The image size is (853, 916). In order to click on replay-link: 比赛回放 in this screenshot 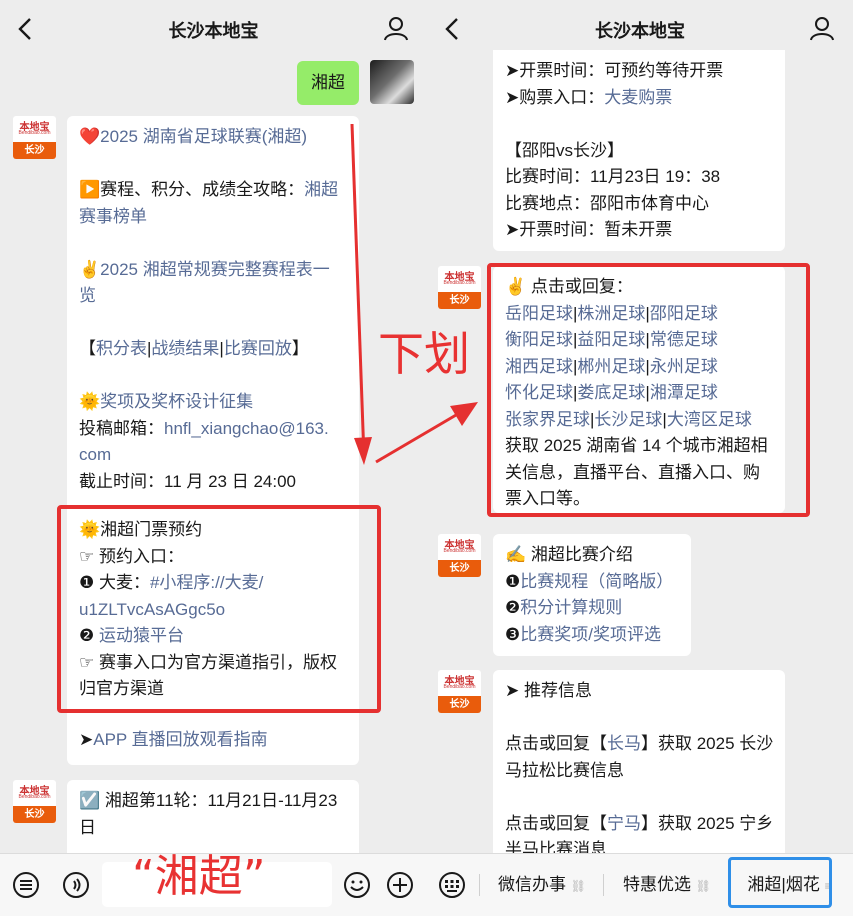, I will do `click(258, 348)`.